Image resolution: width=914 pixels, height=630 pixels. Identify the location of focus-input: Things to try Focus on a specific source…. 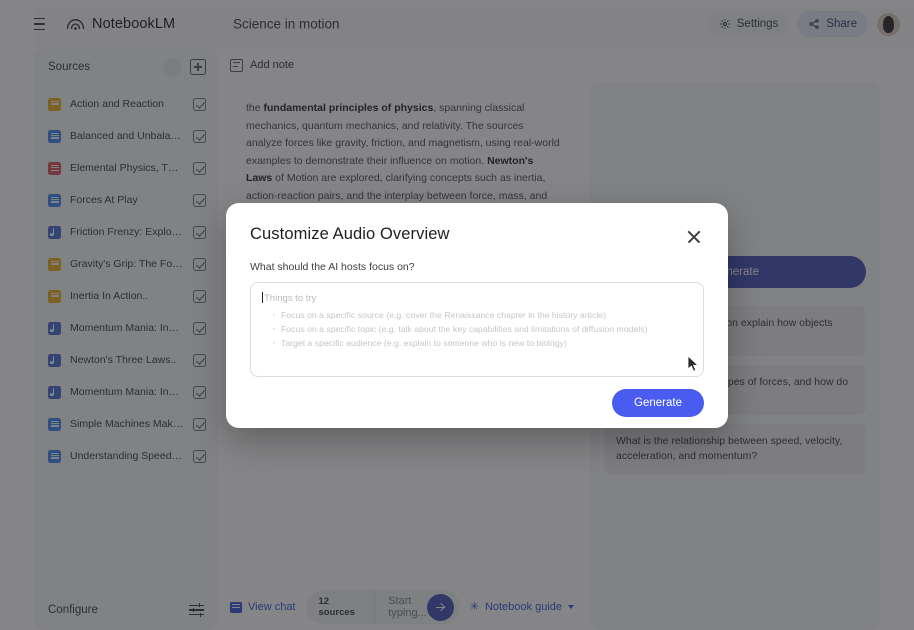
(477, 329).